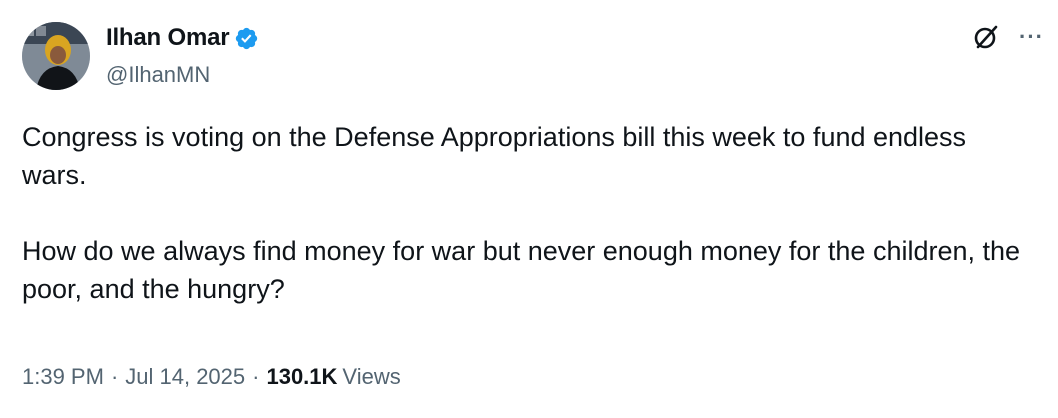 The height and width of the screenshot is (418, 1058). I want to click on views-count: 130.1K, so click(301, 377).